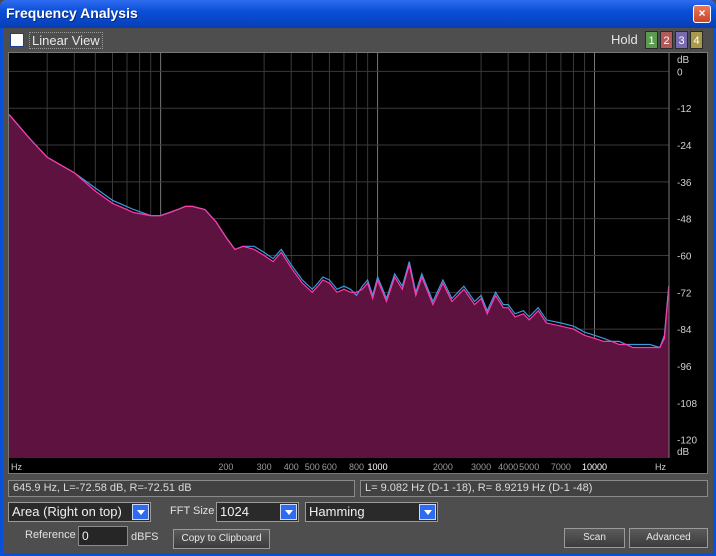 This screenshot has width=716, height=556. What do you see at coordinates (67, 511) in the screenshot?
I see `graph-style-value: Area (Right on top)` at bounding box center [67, 511].